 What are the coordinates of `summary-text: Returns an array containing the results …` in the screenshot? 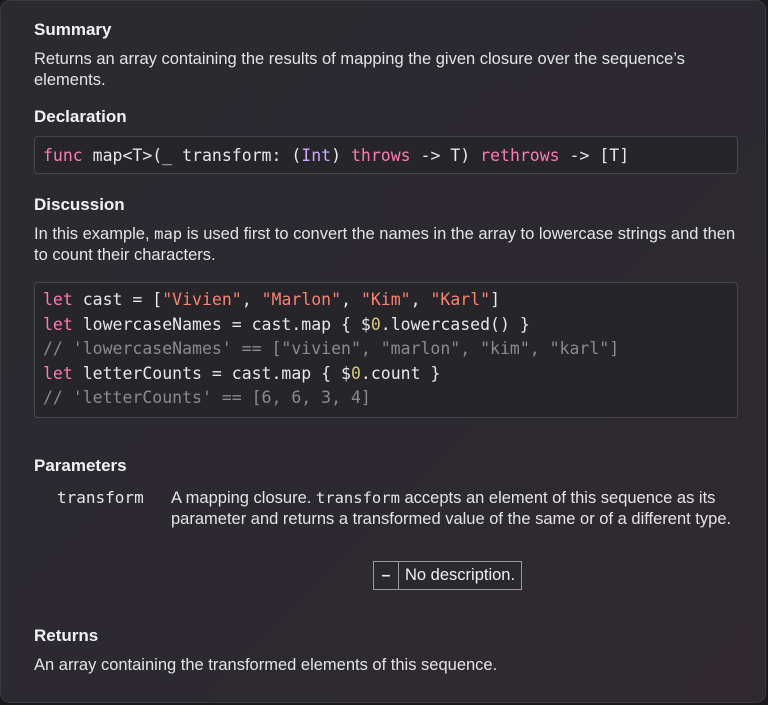 It's located at (359, 69).